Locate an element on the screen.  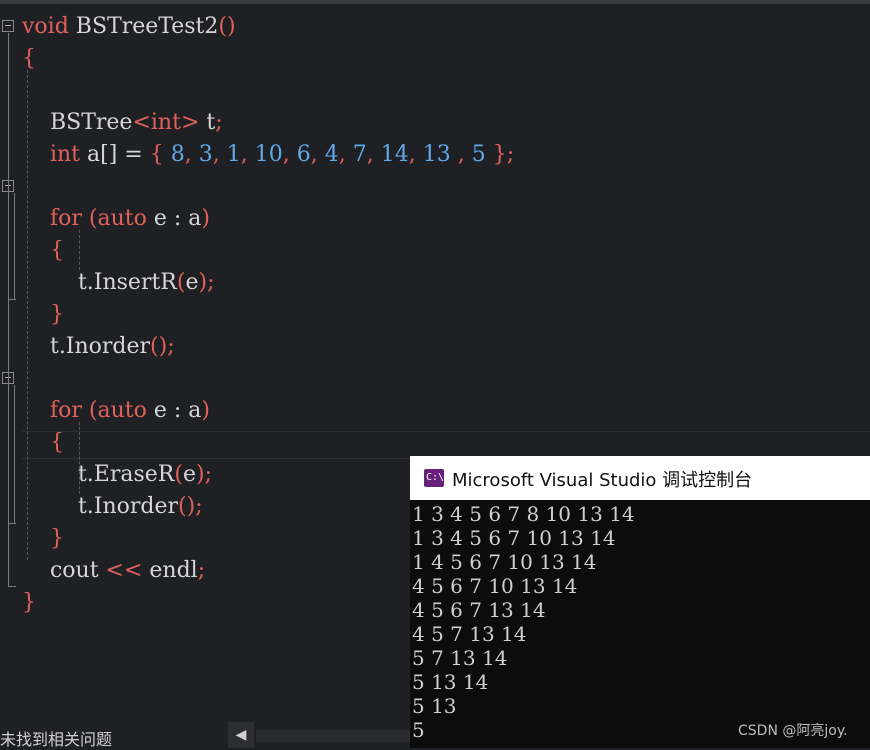
console-output-line: 5 7 13 14 is located at coordinates (460, 658).